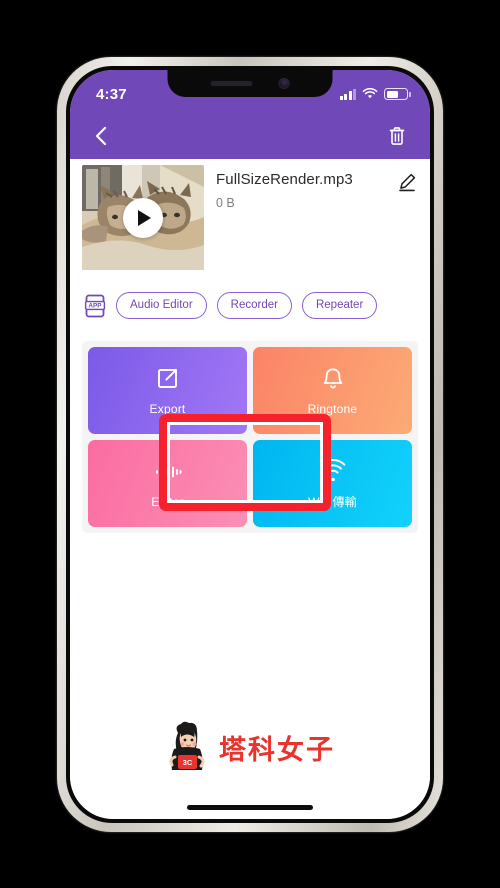 The image size is (500, 888). Describe the element at coordinates (167, 379) in the screenshot. I see `external-link-icon` at that location.